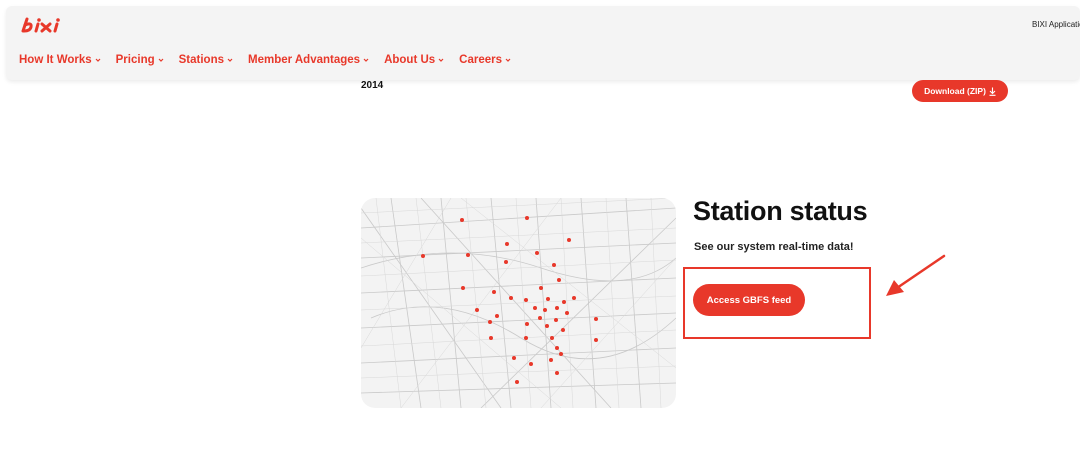  I want to click on download-icon, so click(992, 91).